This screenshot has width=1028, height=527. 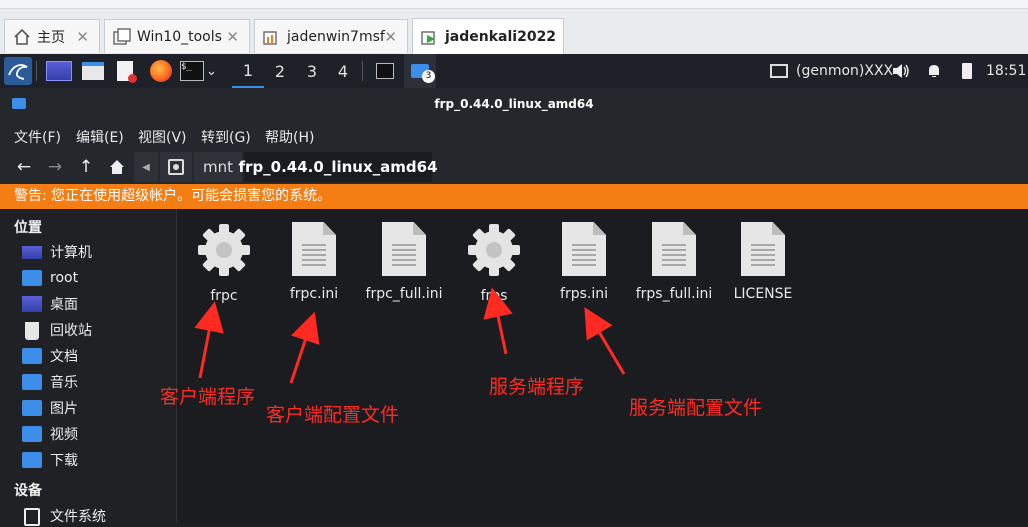 What do you see at coordinates (537, 387) in the screenshot?
I see `annotation-server-program: 服务端程序` at bounding box center [537, 387].